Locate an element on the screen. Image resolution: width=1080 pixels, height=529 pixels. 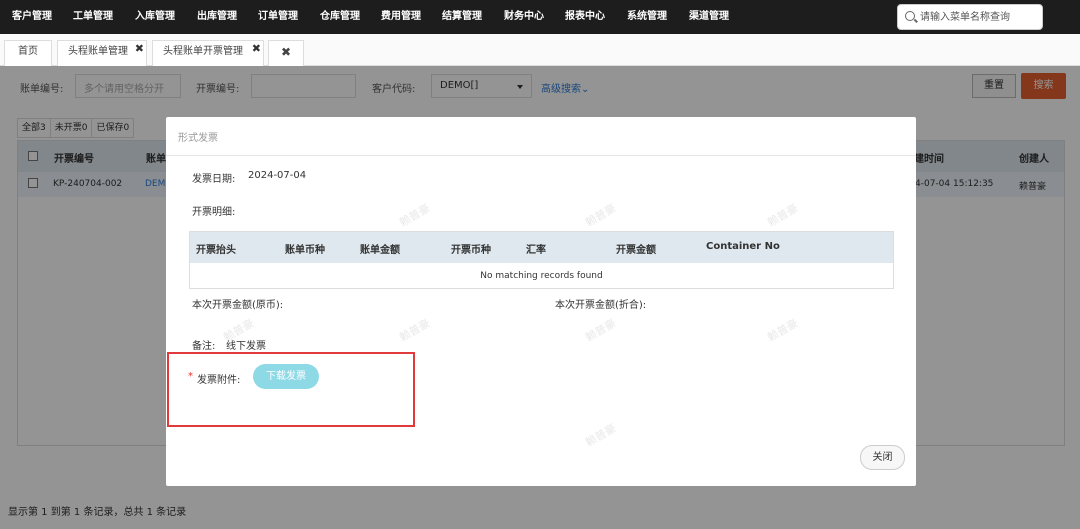
modal-title: 形式发票 is located at coordinates (541, 136).